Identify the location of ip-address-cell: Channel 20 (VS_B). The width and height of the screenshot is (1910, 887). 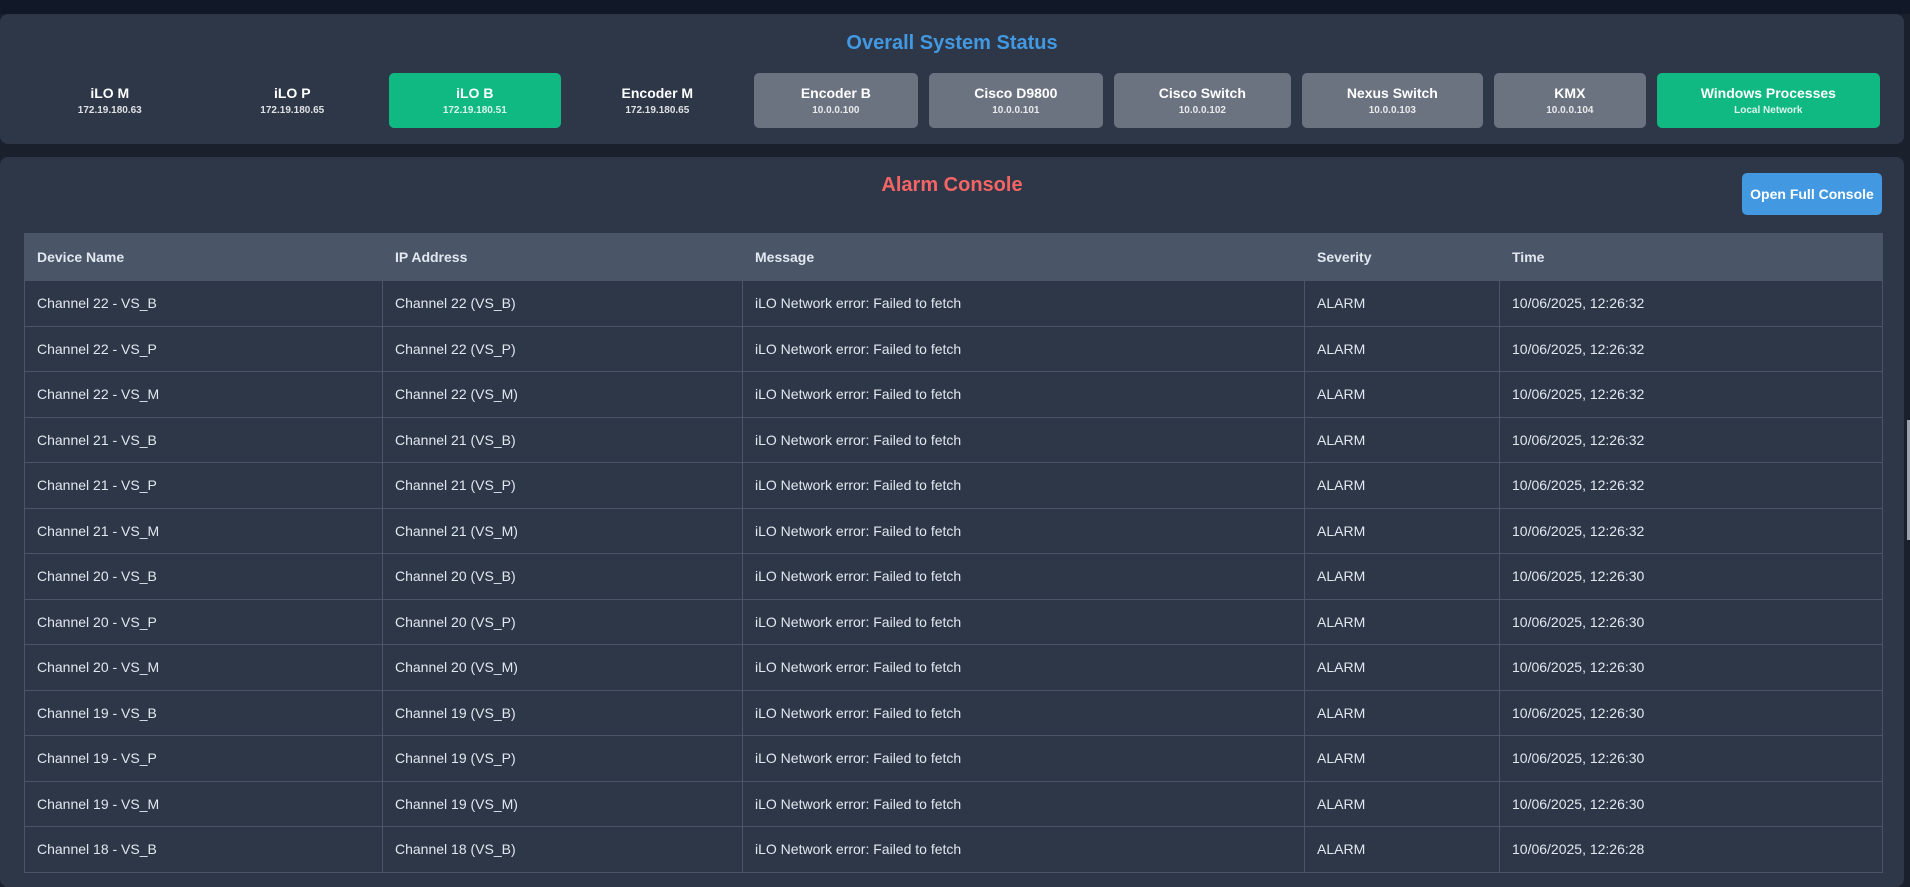
(562, 576).